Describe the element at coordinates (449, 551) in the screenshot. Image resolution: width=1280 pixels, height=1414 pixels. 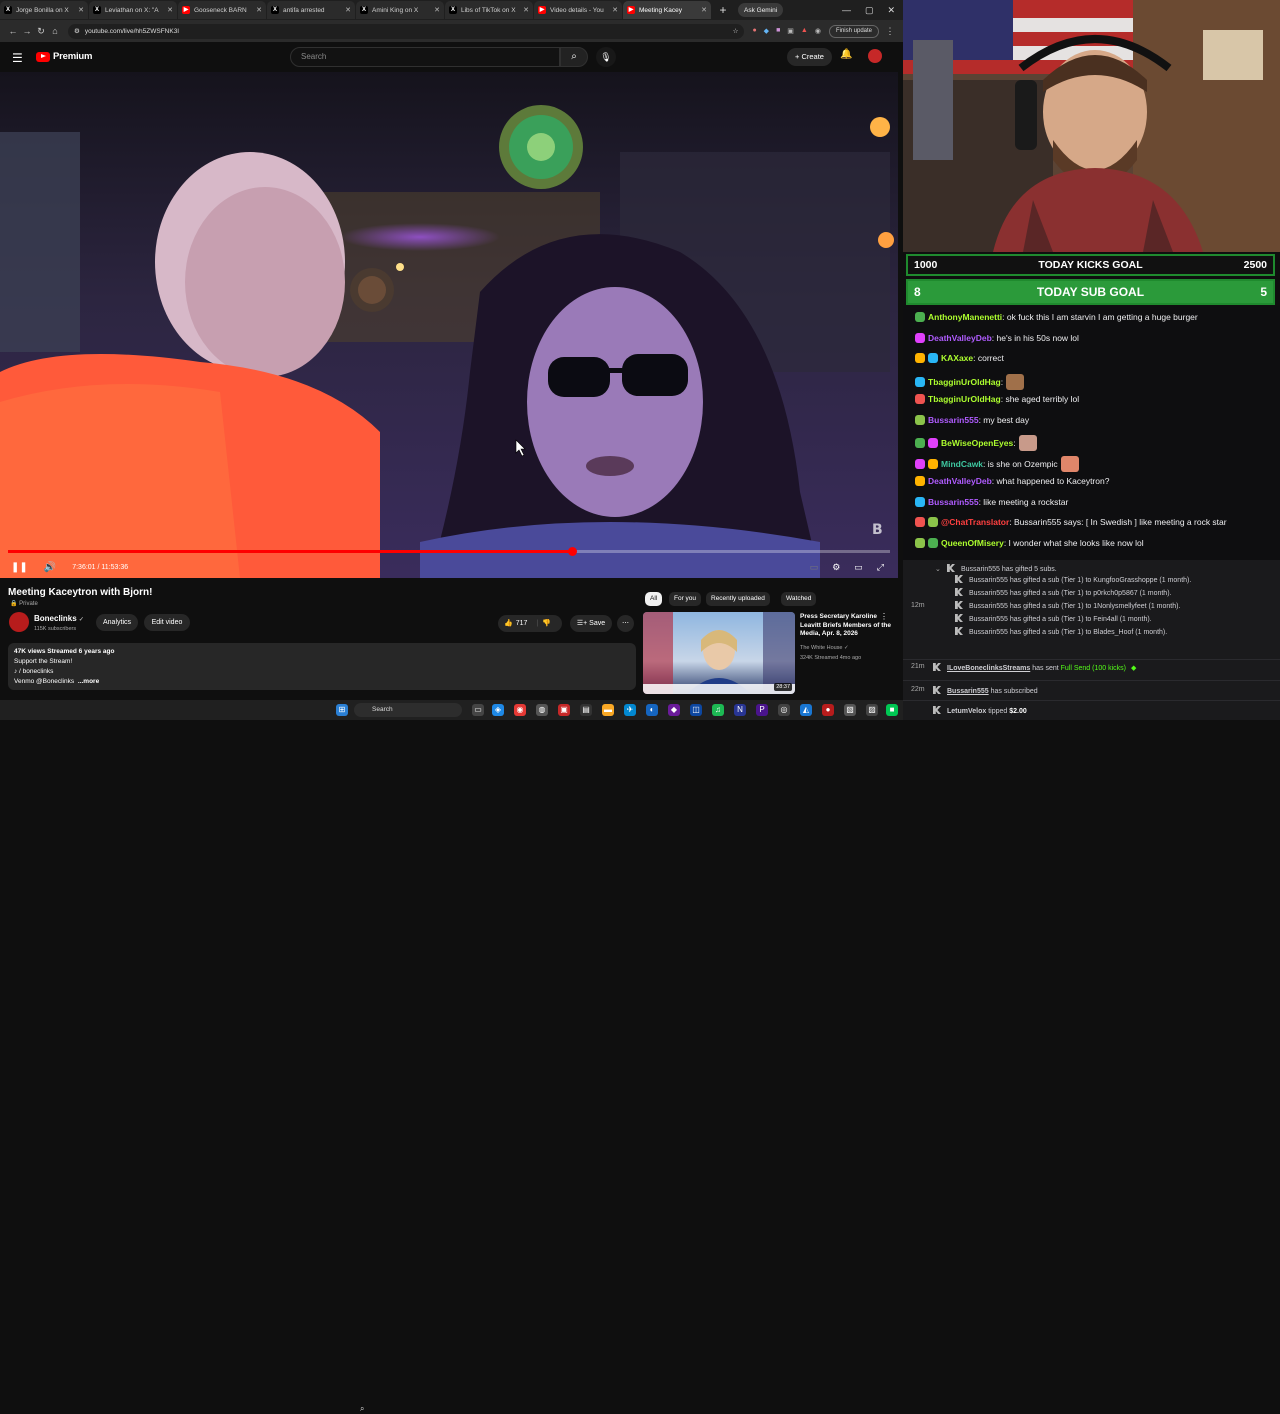
I see `progress-bar` at that location.